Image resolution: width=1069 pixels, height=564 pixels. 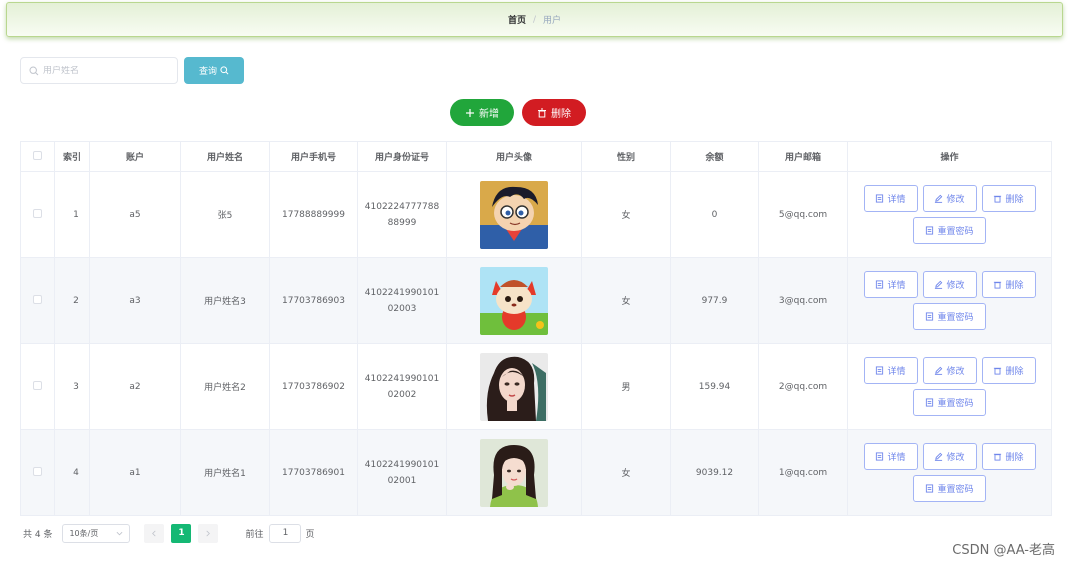 I want to click on select-all-cell, so click(x=37, y=156).